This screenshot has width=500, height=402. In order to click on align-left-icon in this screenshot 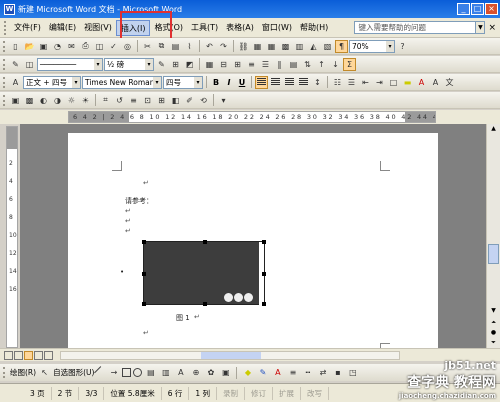, I will do `click(261, 82)`.